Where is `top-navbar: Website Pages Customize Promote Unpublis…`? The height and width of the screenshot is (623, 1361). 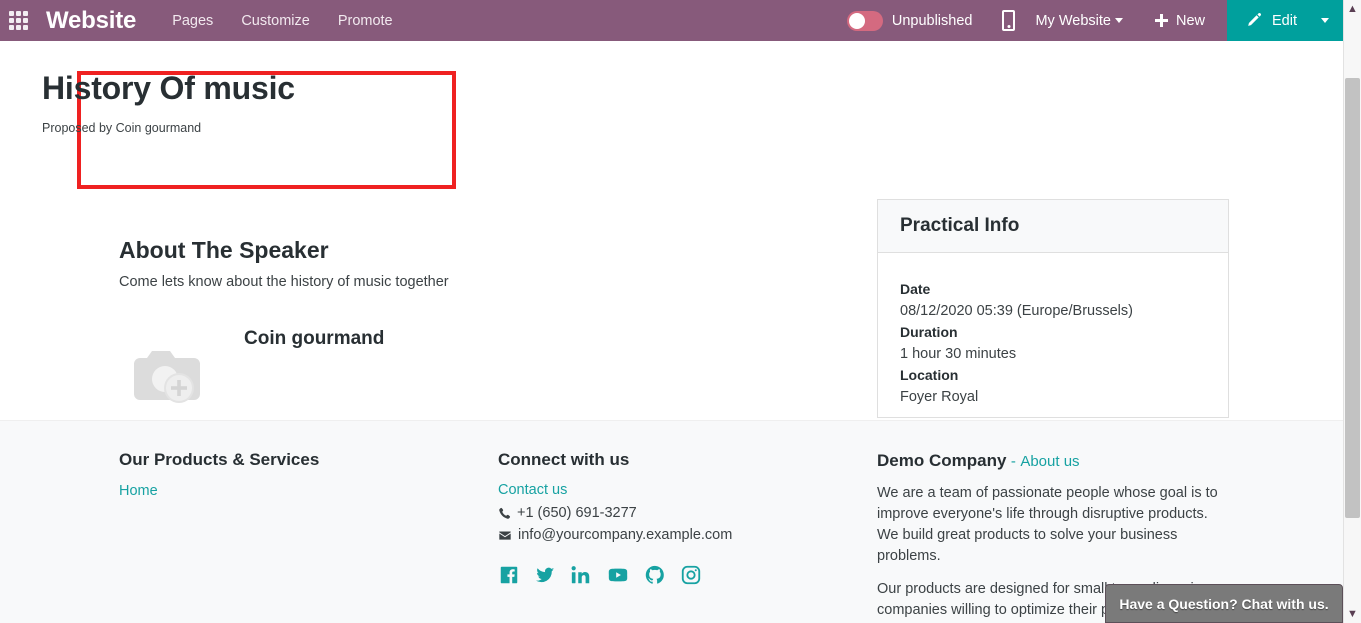 top-navbar: Website Pages Customize Promote Unpublis… is located at coordinates (671, 20).